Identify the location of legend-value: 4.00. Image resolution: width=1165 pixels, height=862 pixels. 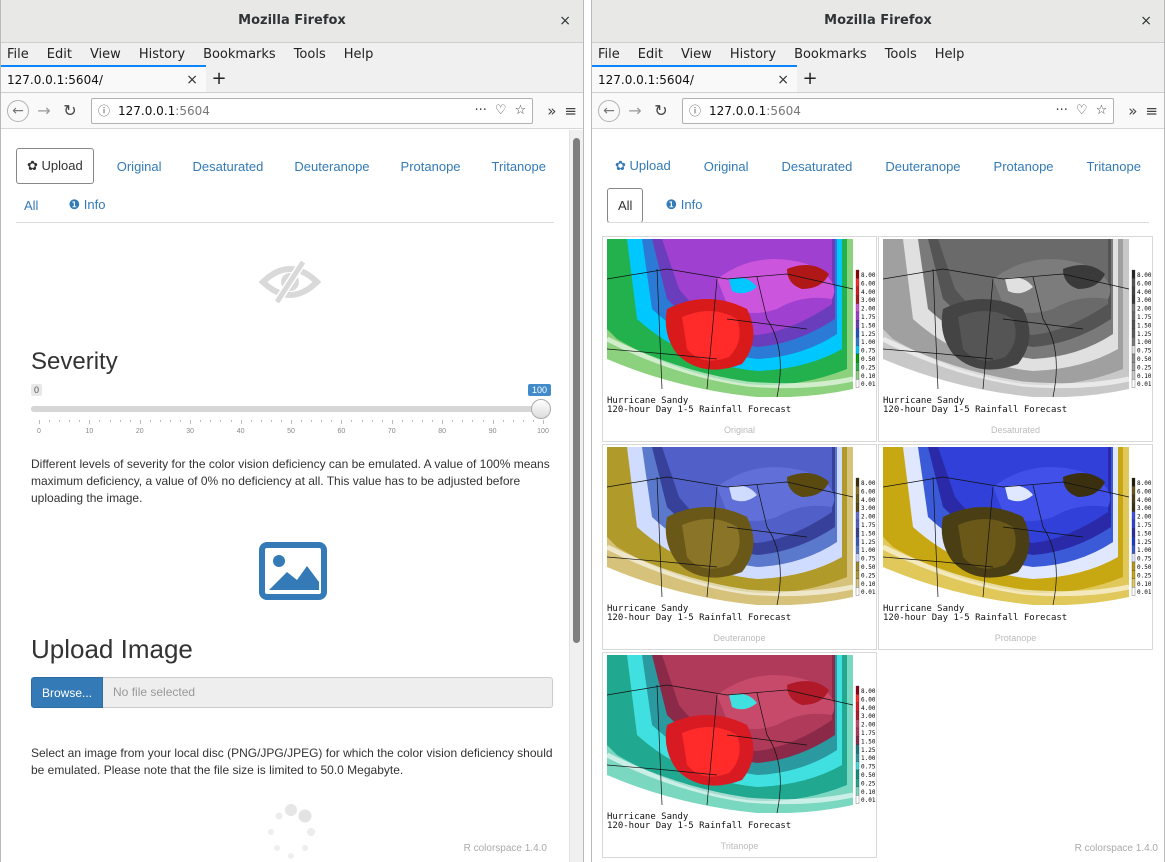
(868, 708).